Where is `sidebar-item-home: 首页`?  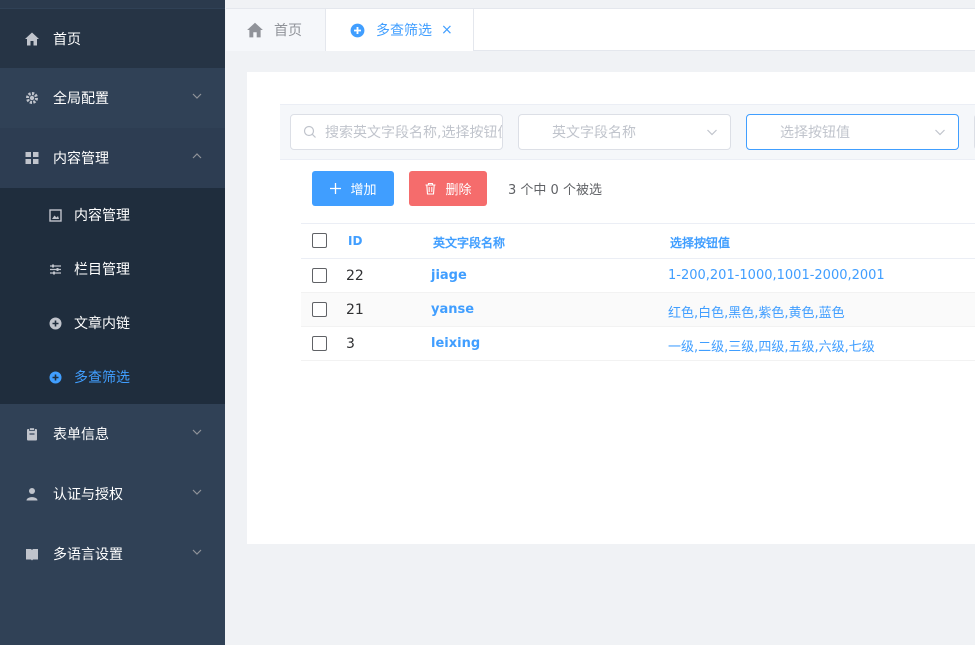
sidebar-item-home: 首页 is located at coordinates (112, 38).